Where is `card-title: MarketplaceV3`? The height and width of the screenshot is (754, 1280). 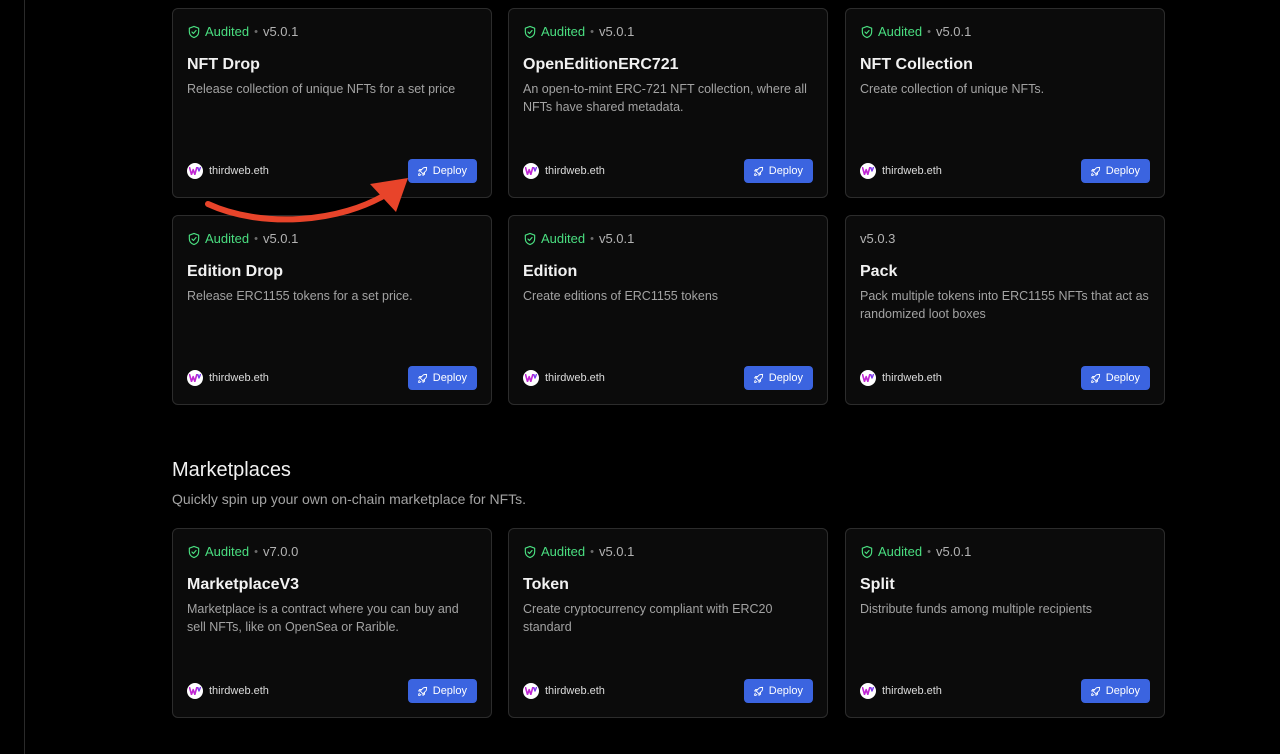
card-title: MarketplaceV3 is located at coordinates (243, 584).